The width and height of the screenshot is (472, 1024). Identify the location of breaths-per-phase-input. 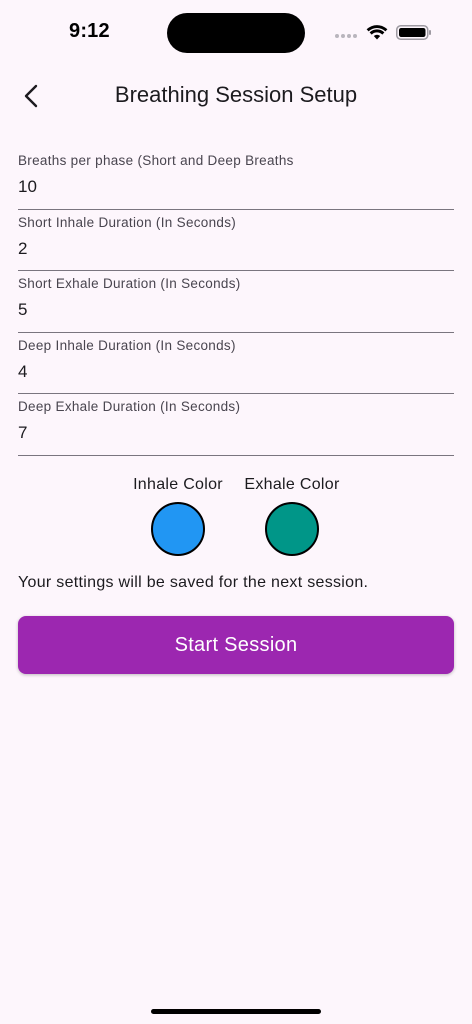
(236, 187).